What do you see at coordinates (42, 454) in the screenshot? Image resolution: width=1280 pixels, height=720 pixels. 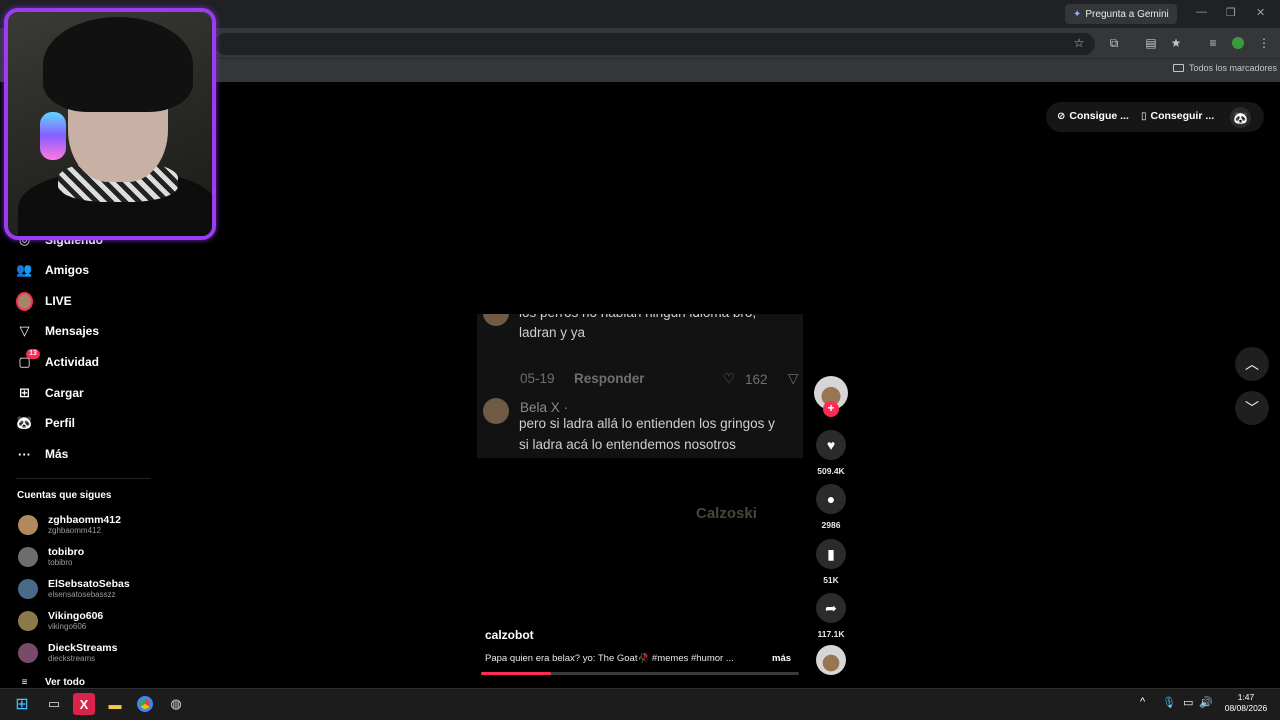 I see `sidebar-item-more: ··· Más` at bounding box center [42, 454].